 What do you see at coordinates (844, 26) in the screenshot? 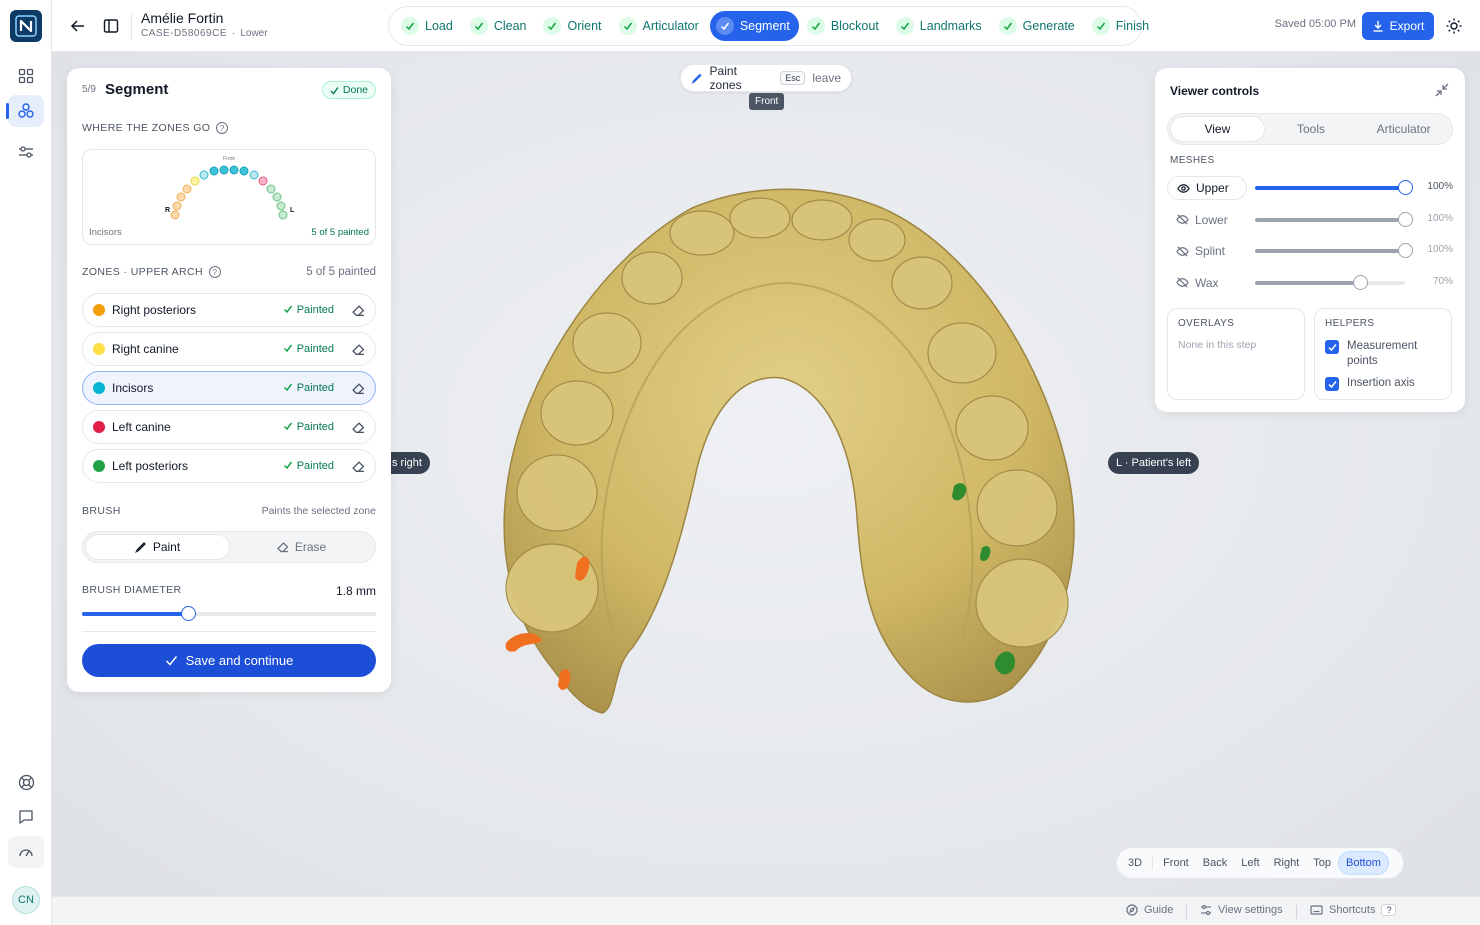
I see `step-blockout: Blockout` at bounding box center [844, 26].